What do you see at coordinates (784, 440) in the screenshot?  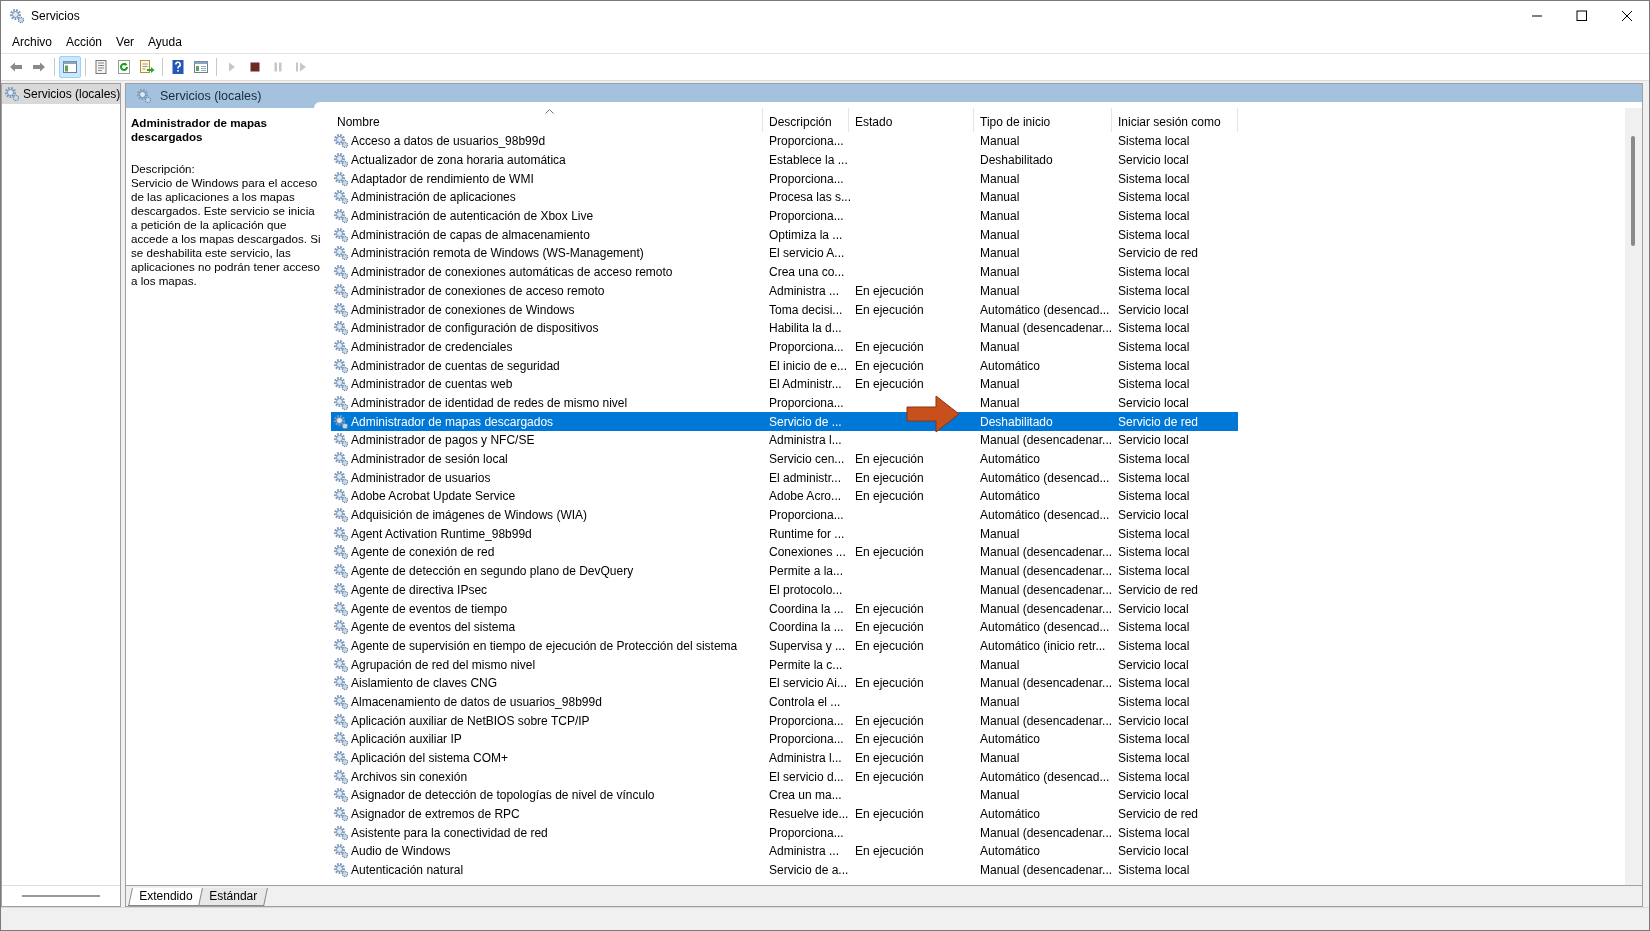 I see `table-row: Administrador de pagos y NFC/SE Administra l... Manual (desencadenar... Servicio local` at bounding box center [784, 440].